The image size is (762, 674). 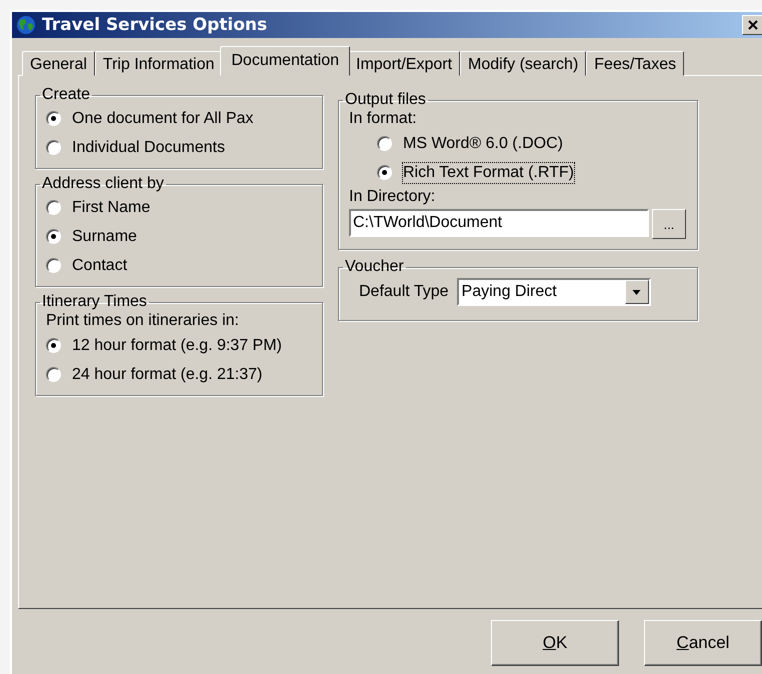 I want to click on radio-label: 12 hour format (e.g. 9:37 PM), so click(x=177, y=346).